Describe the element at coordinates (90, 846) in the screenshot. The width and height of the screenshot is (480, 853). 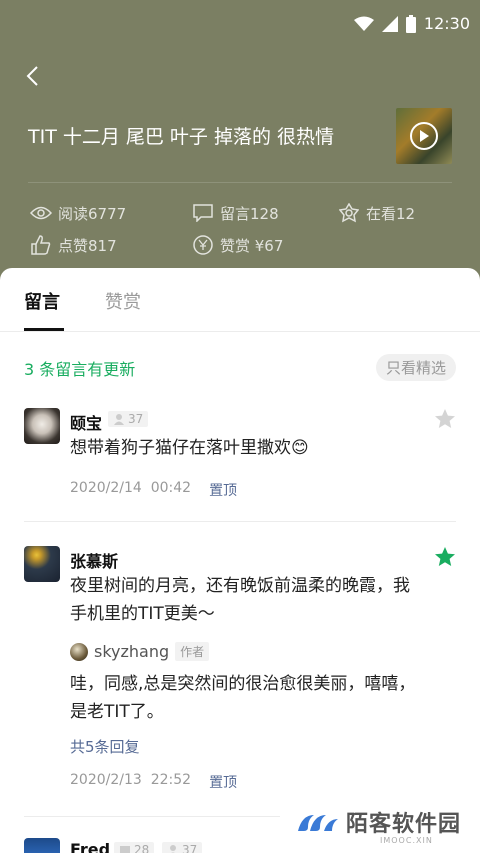
I see `commenter-name: Fred` at that location.